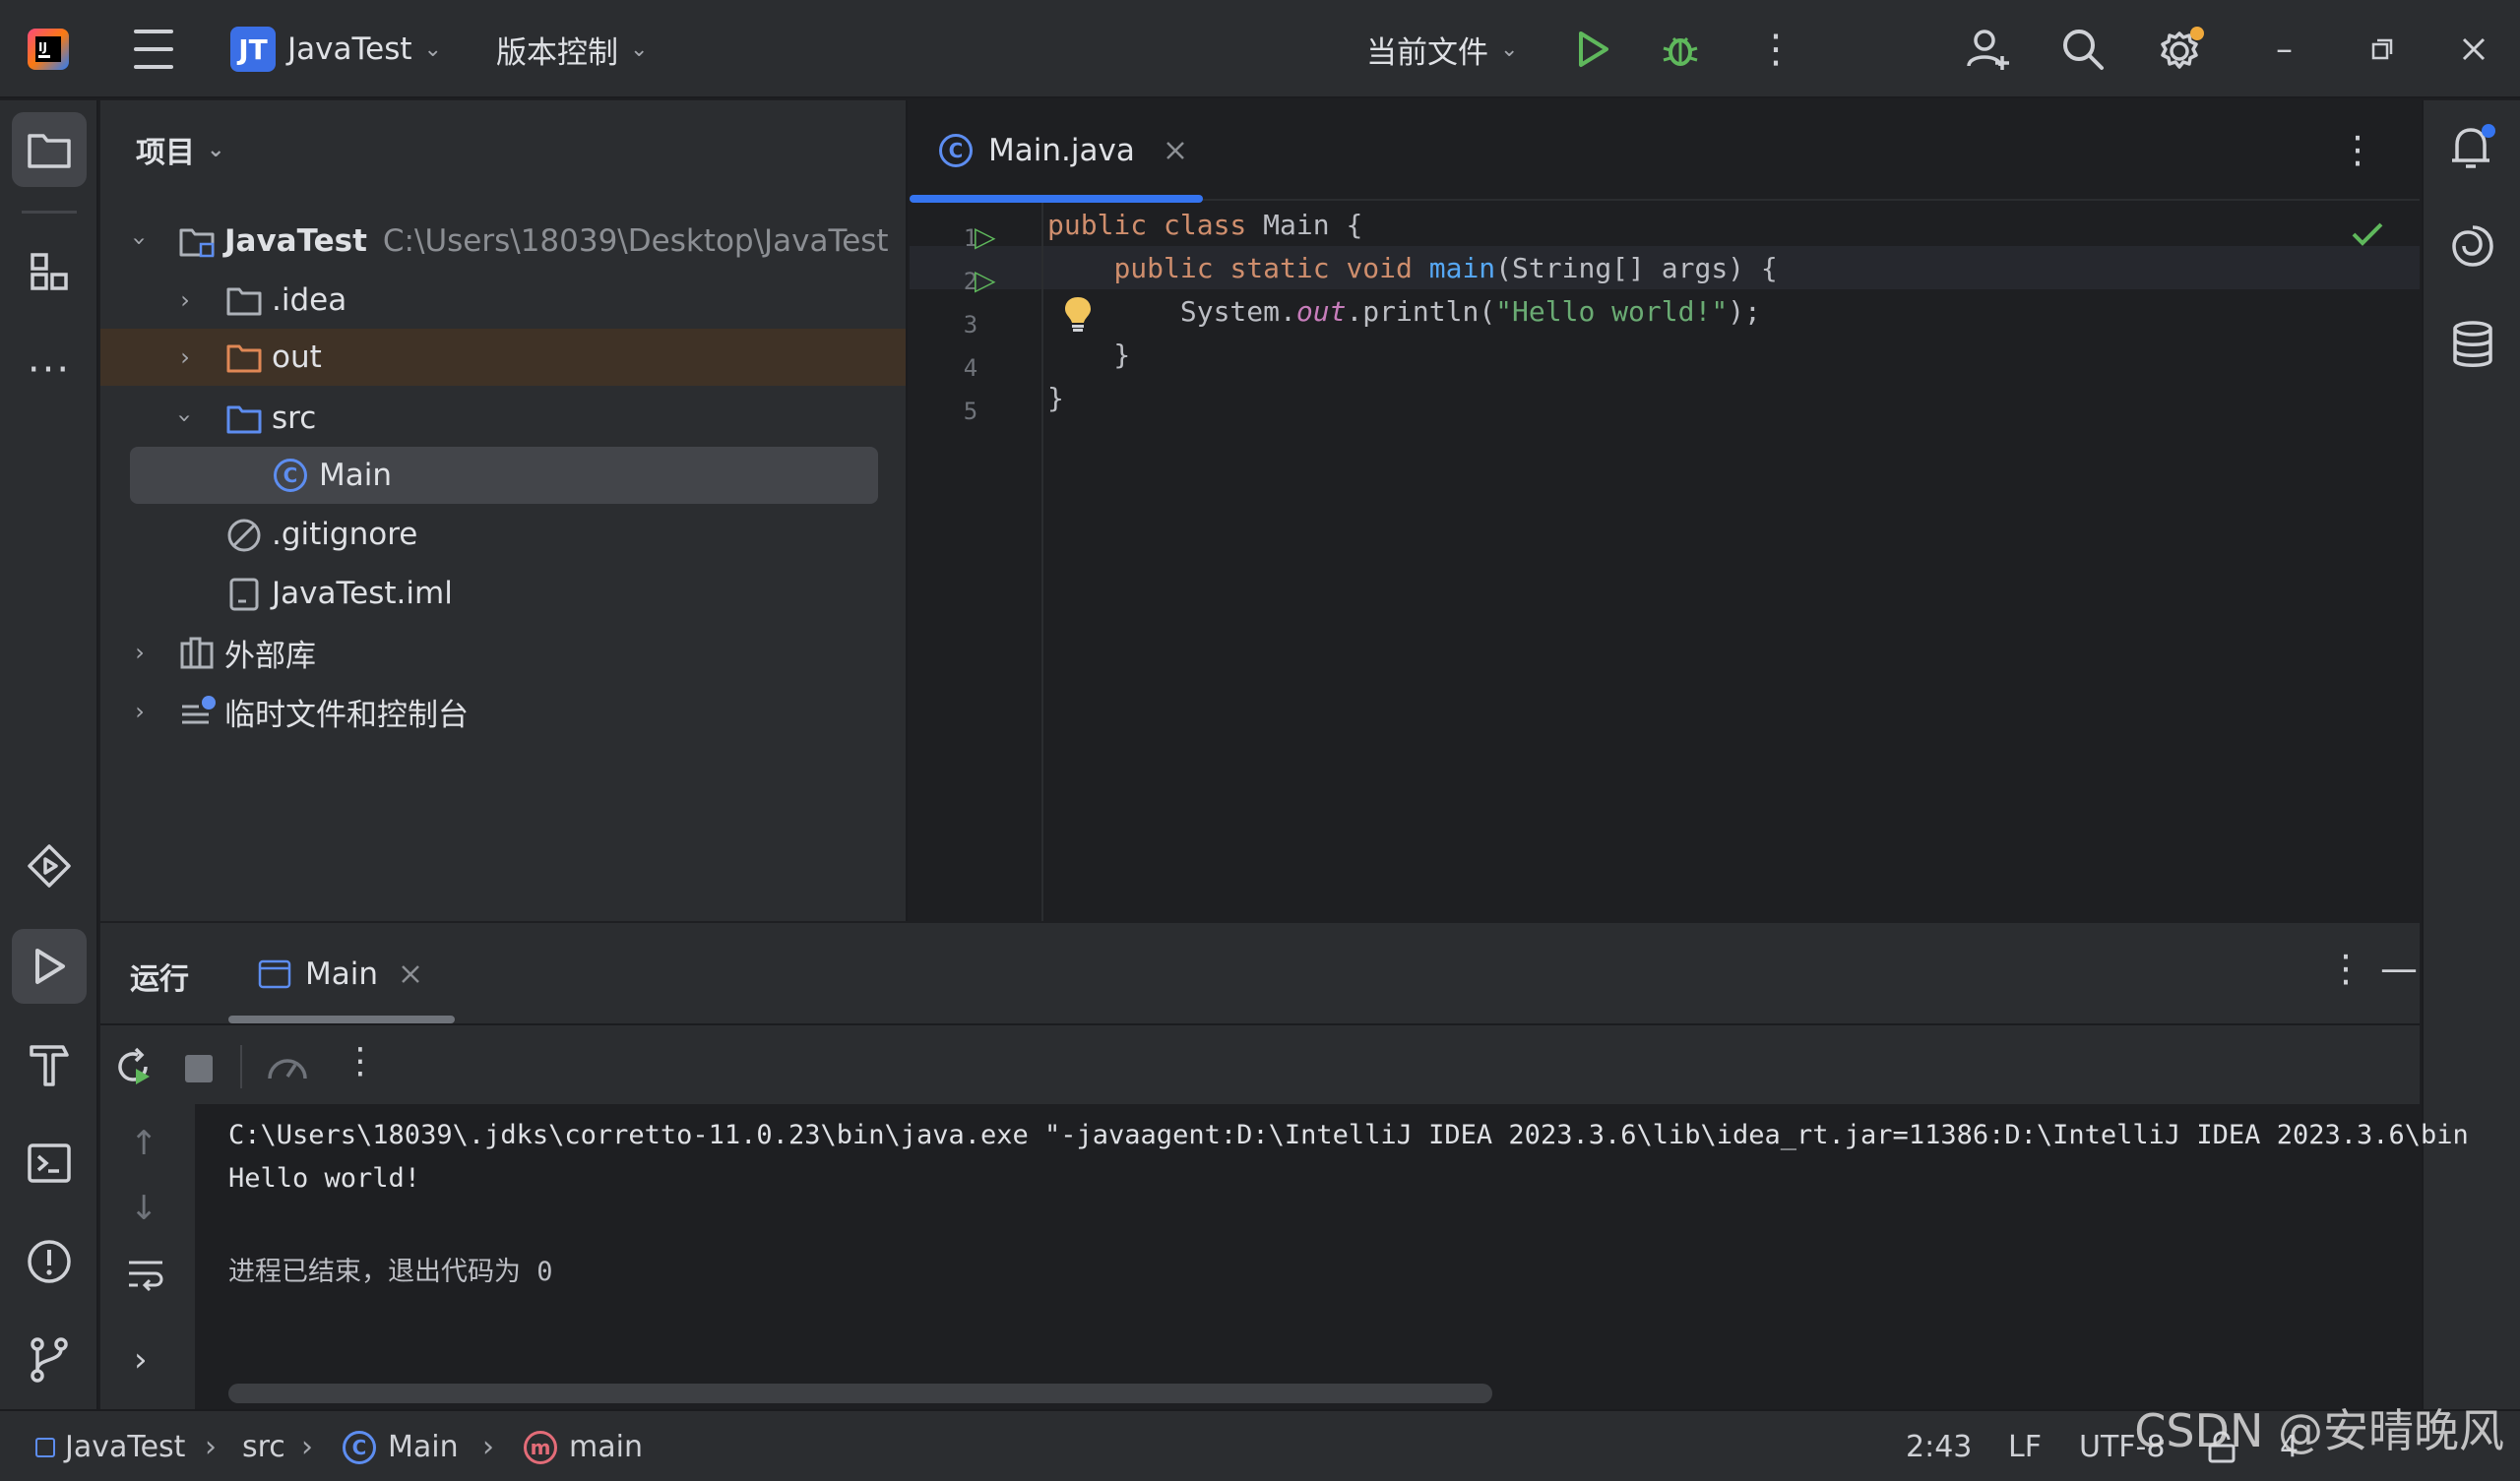  What do you see at coordinates (295, 241) in the screenshot?
I see `tree-label-text: JavaTest` at bounding box center [295, 241].